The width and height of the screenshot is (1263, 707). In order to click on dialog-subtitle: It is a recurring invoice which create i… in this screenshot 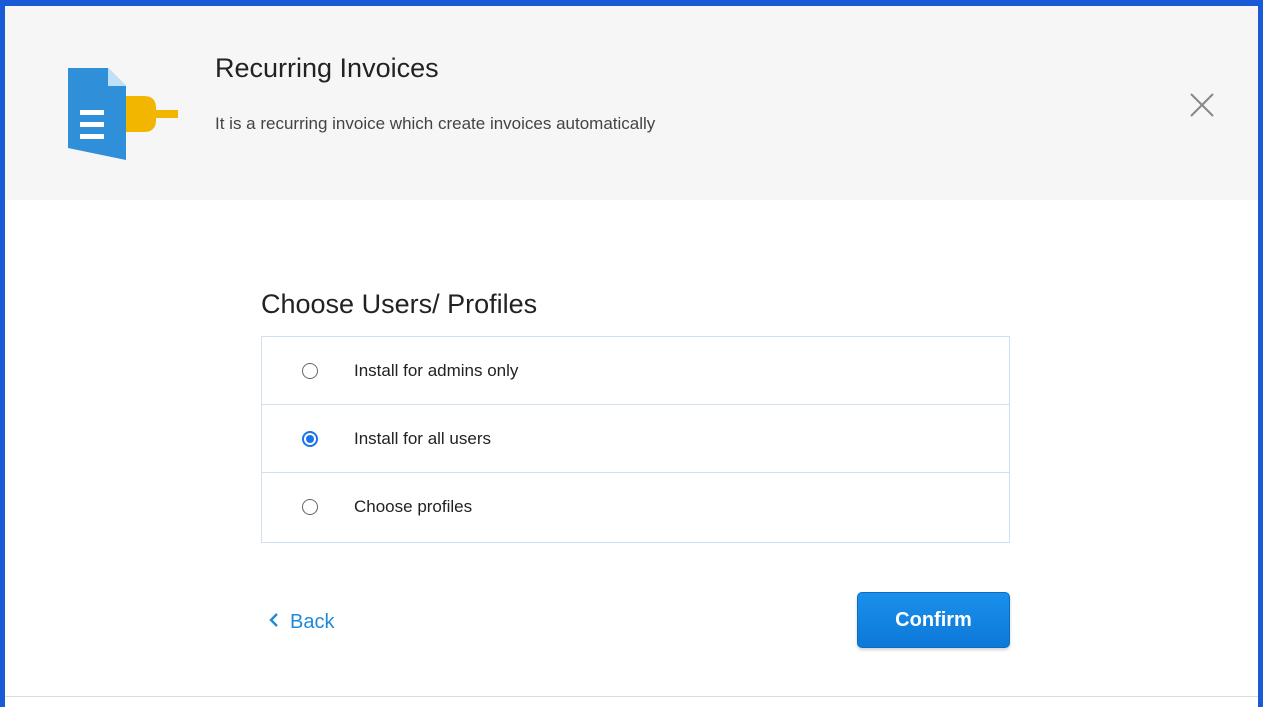, I will do `click(435, 123)`.